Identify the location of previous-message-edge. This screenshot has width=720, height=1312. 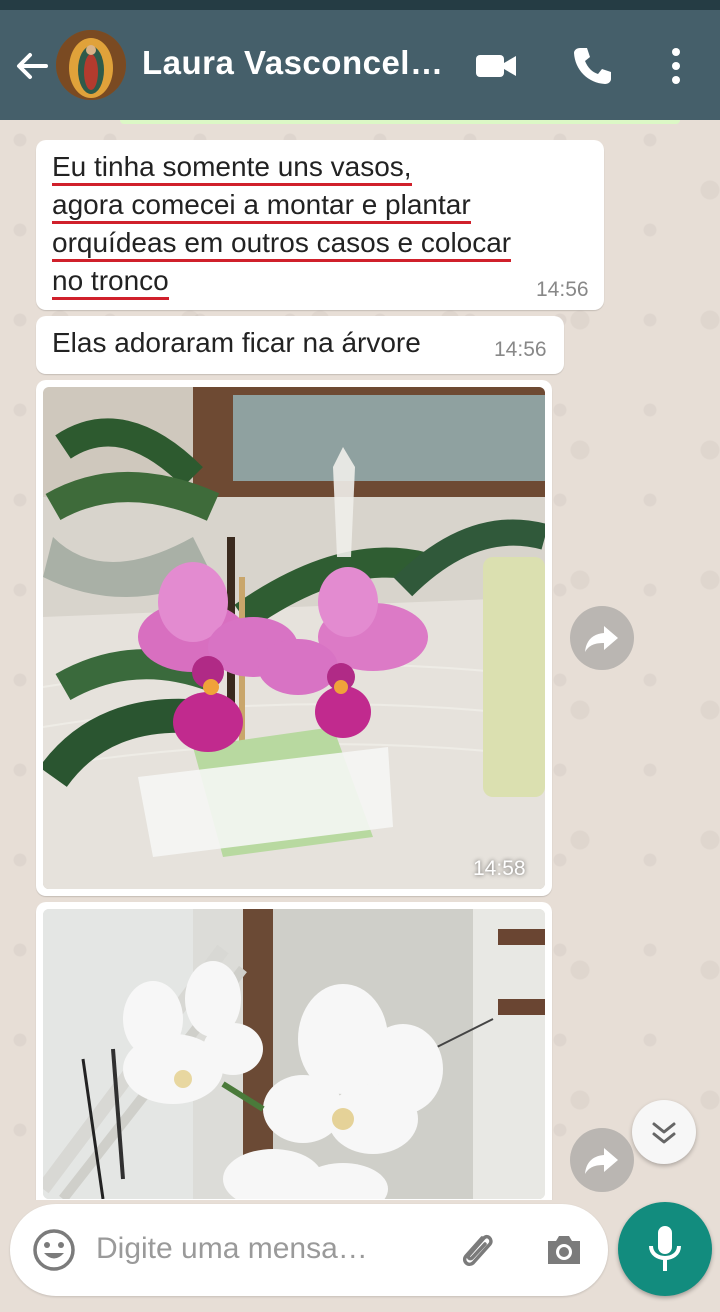
(400, 122).